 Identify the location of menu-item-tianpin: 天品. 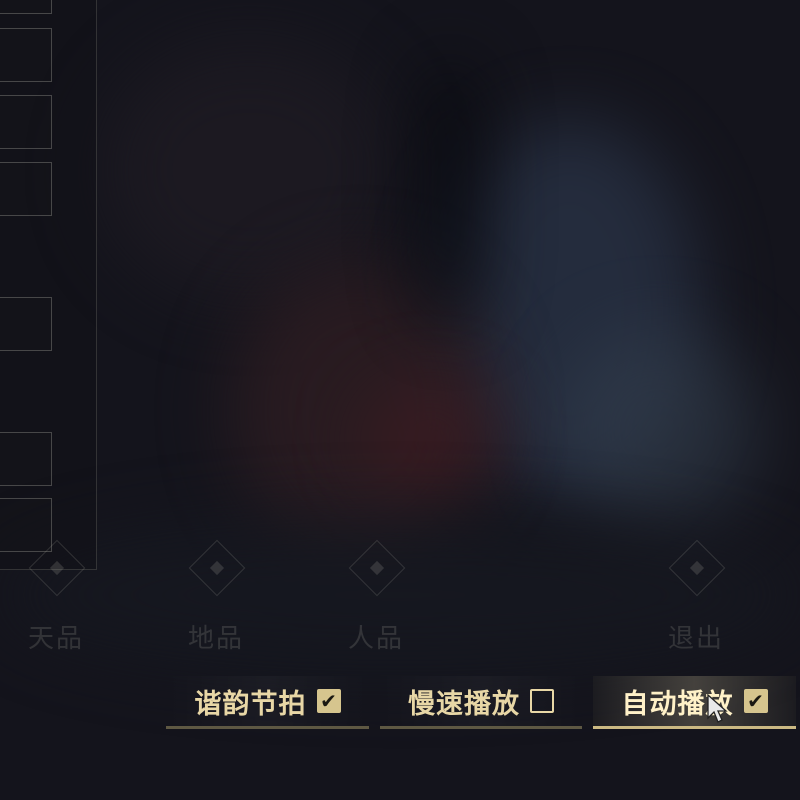
(56, 596).